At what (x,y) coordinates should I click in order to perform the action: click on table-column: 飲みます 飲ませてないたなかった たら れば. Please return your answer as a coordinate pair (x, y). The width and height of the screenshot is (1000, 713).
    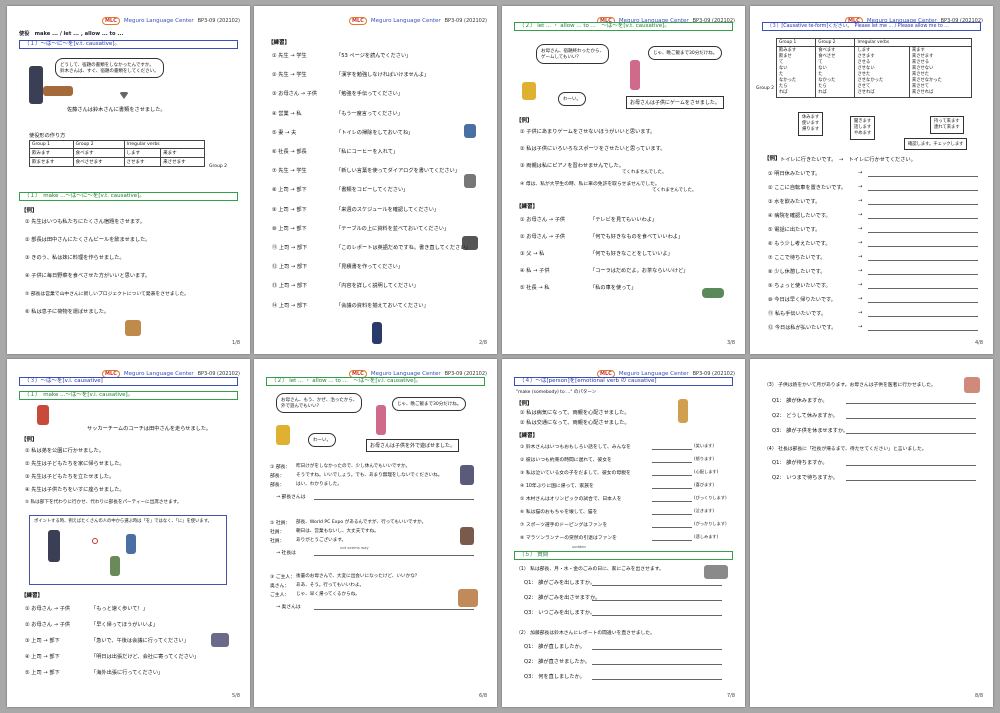
    Looking at the image, I should click on (796, 72).